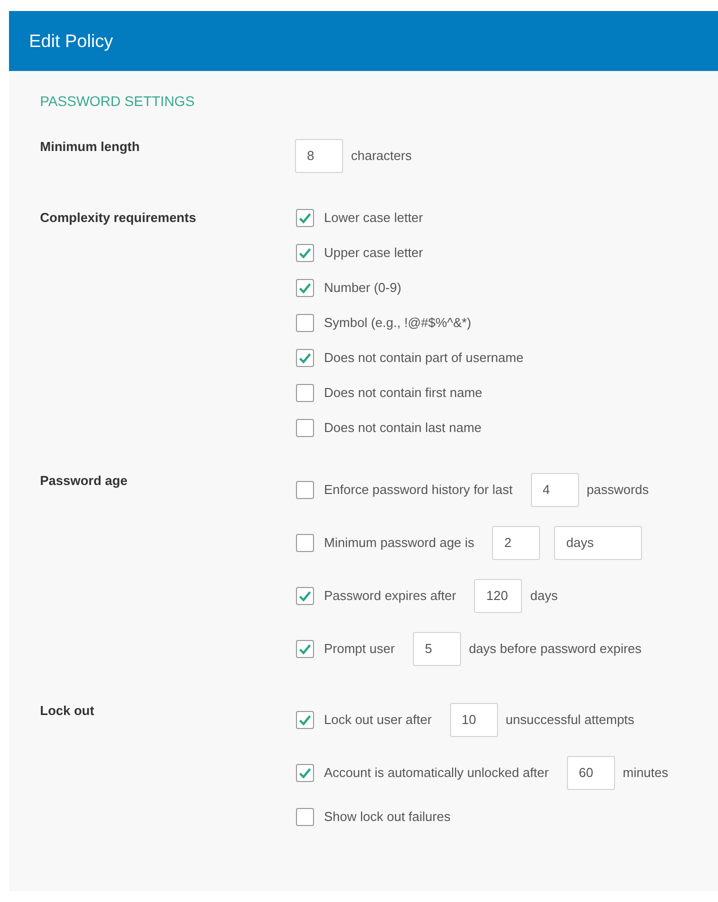 This screenshot has height=902, width=718. Describe the element at coordinates (516, 543) in the screenshot. I see `number-field: 2` at that location.